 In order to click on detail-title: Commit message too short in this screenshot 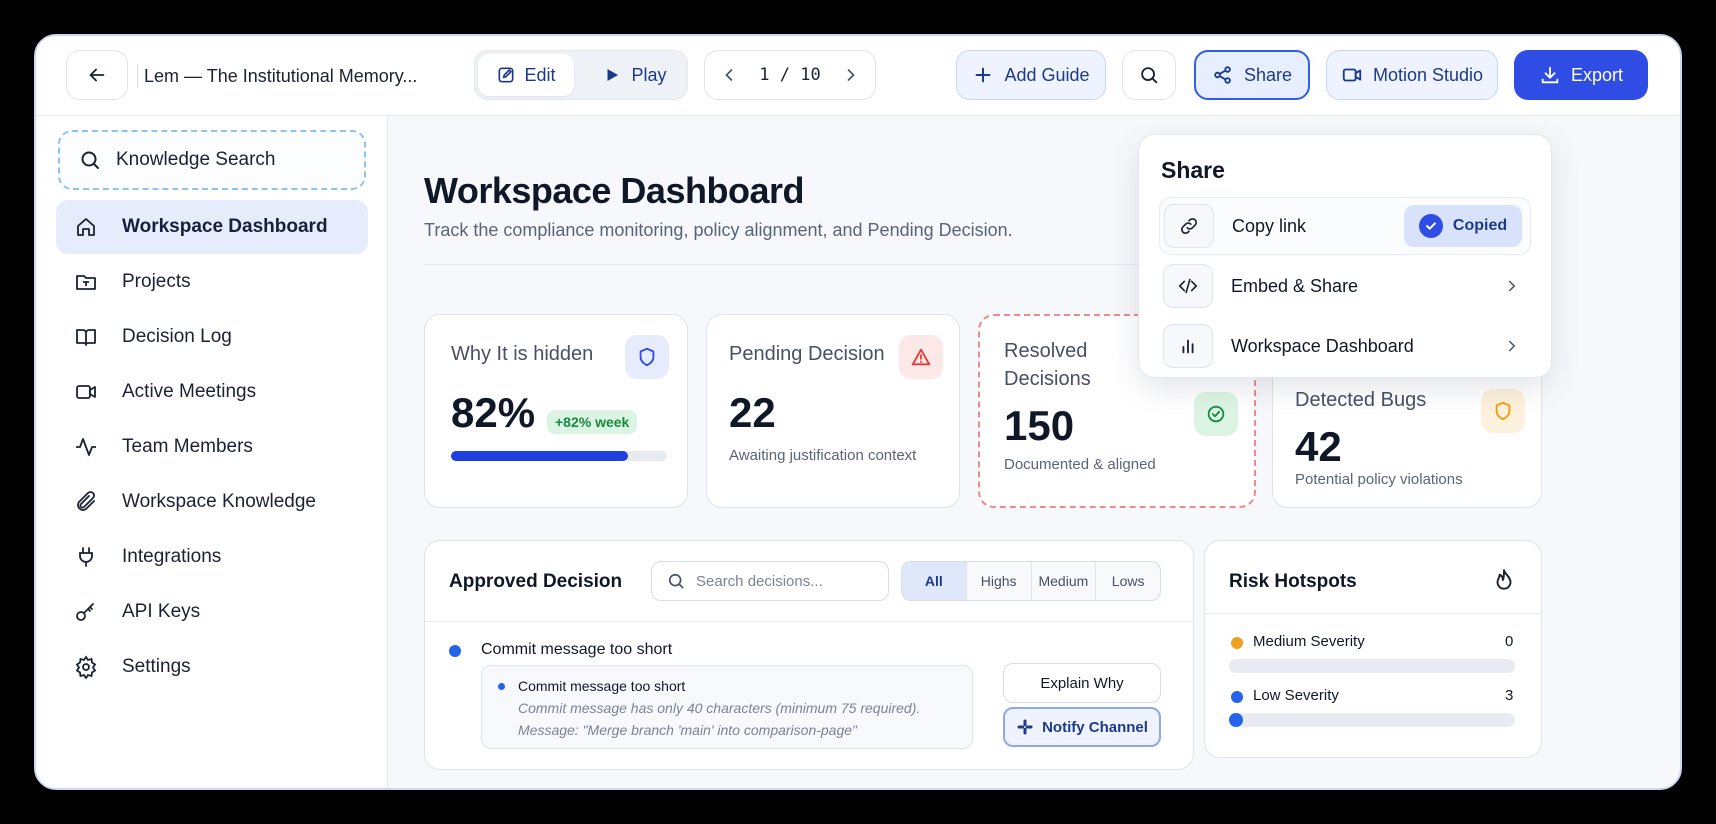, I will do `click(602, 686)`.